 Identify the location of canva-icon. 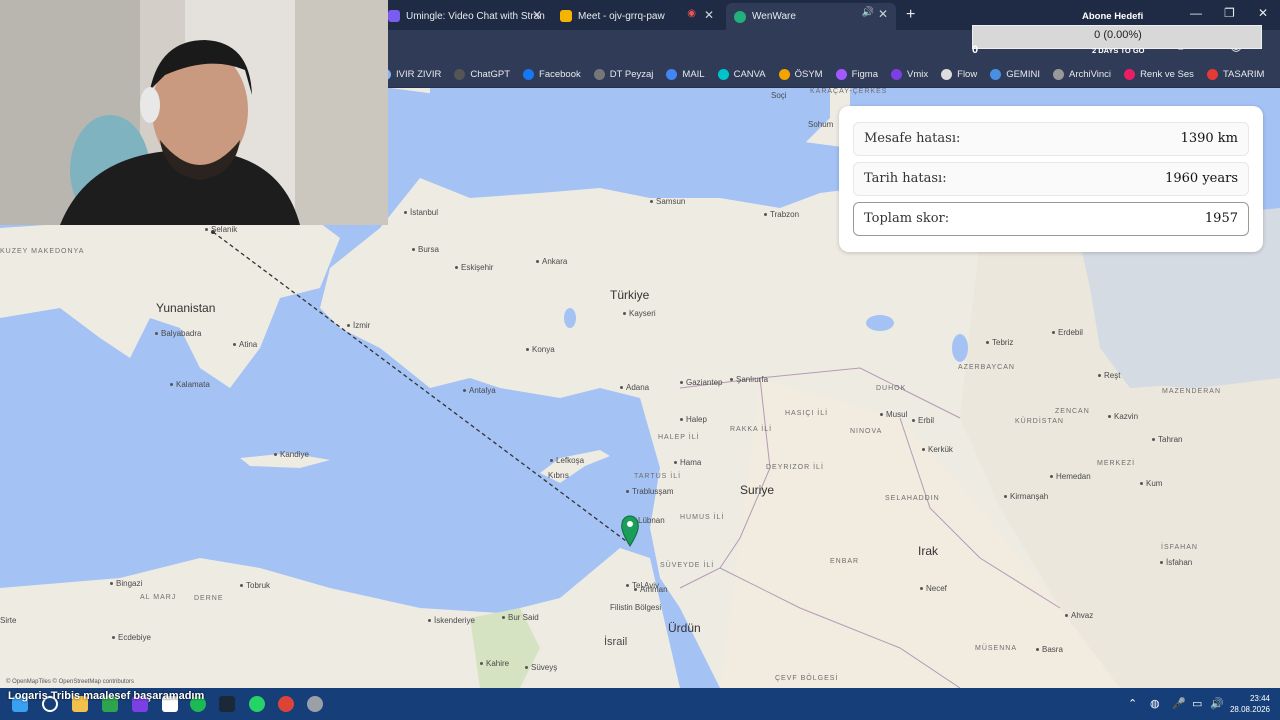
(723, 74).